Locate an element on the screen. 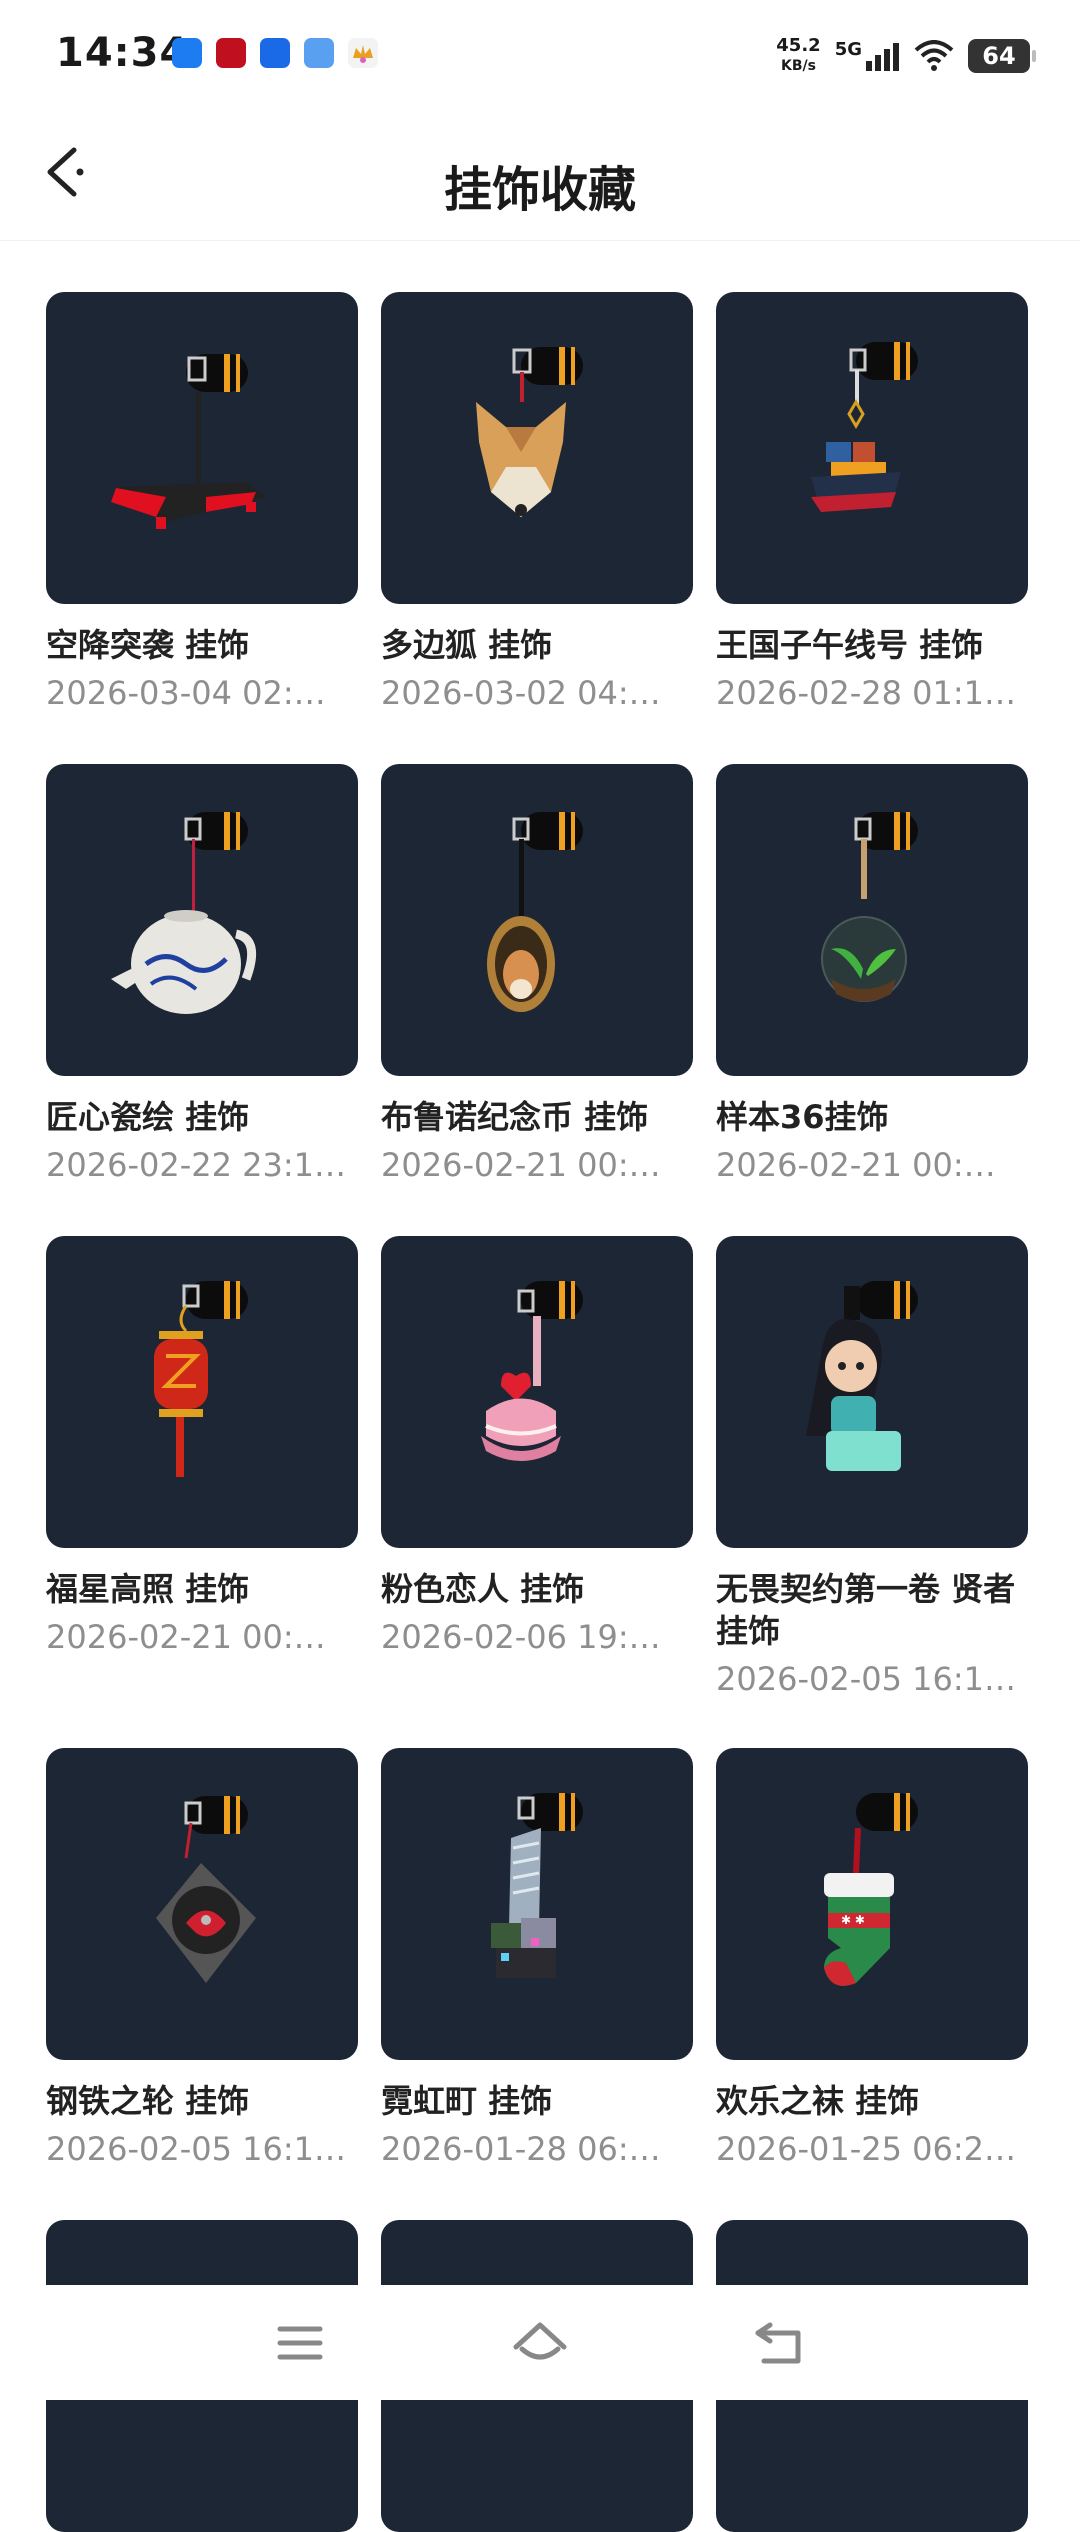 The image size is (1080, 2532). charm-name: 匠心瓷绘 挂饰 is located at coordinates (148, 1117).